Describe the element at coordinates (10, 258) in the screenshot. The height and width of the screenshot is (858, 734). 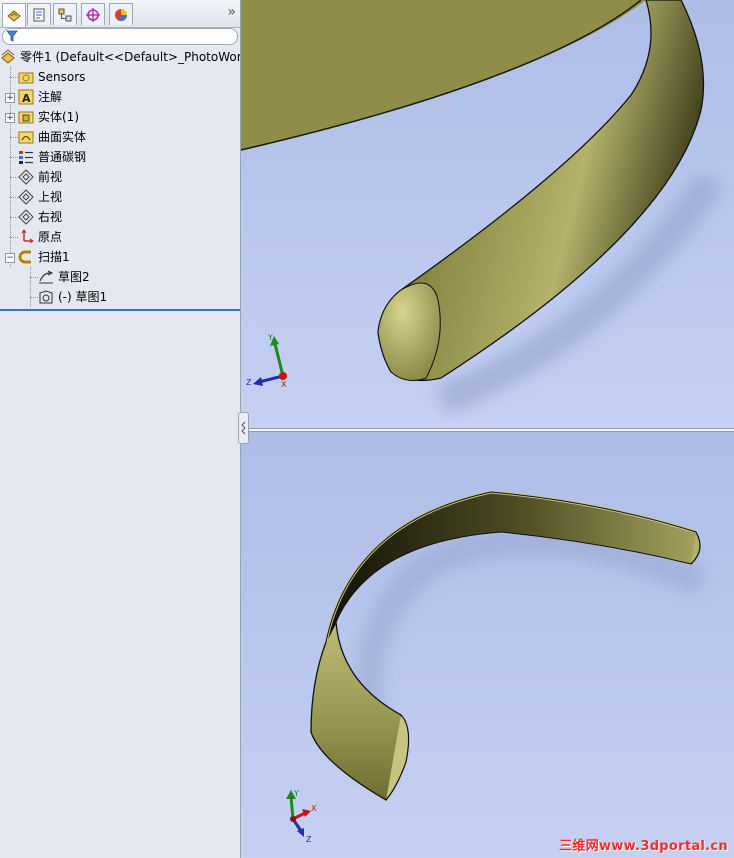
I see `collapse-toggle: −` at that location.